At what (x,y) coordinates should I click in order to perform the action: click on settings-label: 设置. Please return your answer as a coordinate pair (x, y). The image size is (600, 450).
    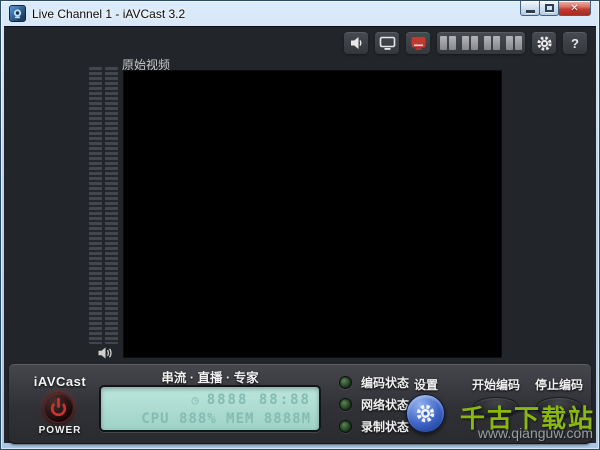
    Looking at the image, I should click on (425, 385).